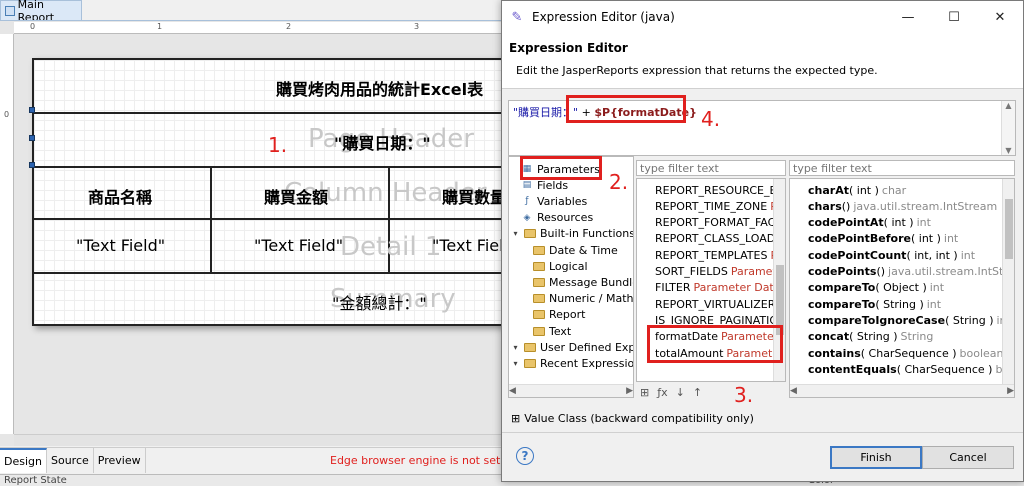 This screenshot has height=486, width=1024. I want to click on method-args: ( int ), so click(898, 223).